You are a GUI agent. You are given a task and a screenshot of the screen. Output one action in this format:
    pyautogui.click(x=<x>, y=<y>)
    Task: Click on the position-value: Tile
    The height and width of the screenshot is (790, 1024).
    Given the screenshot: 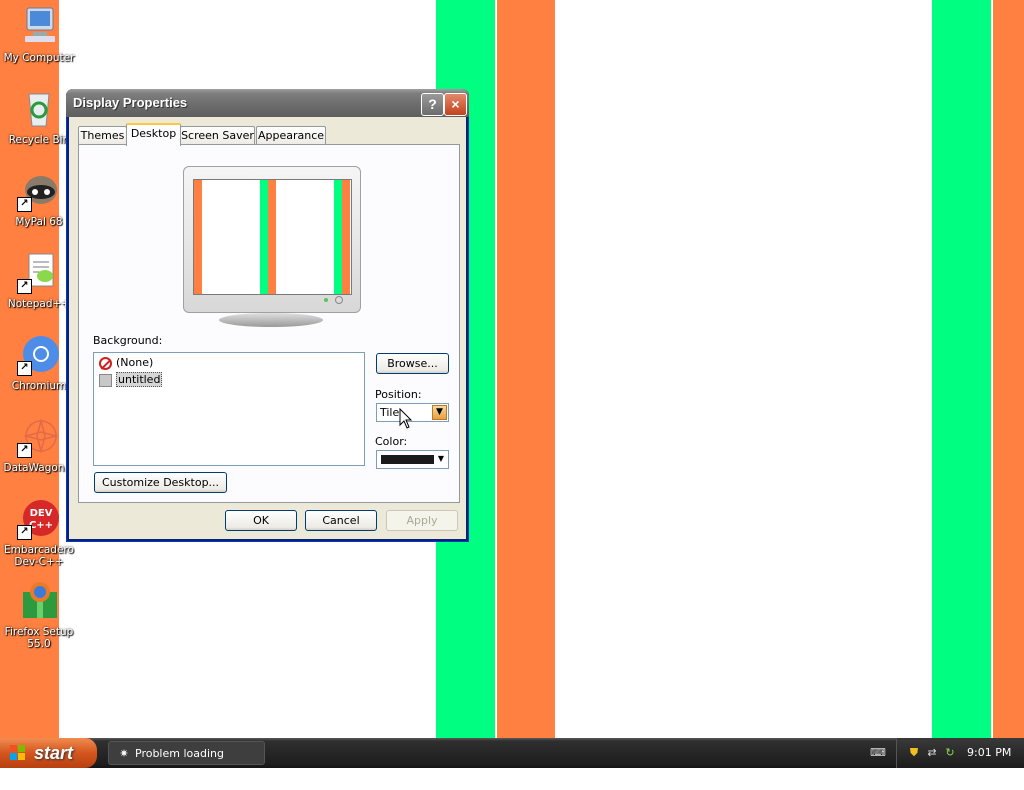 What is the action you would take?
    pyautogui.click(x=390, y=412)
    